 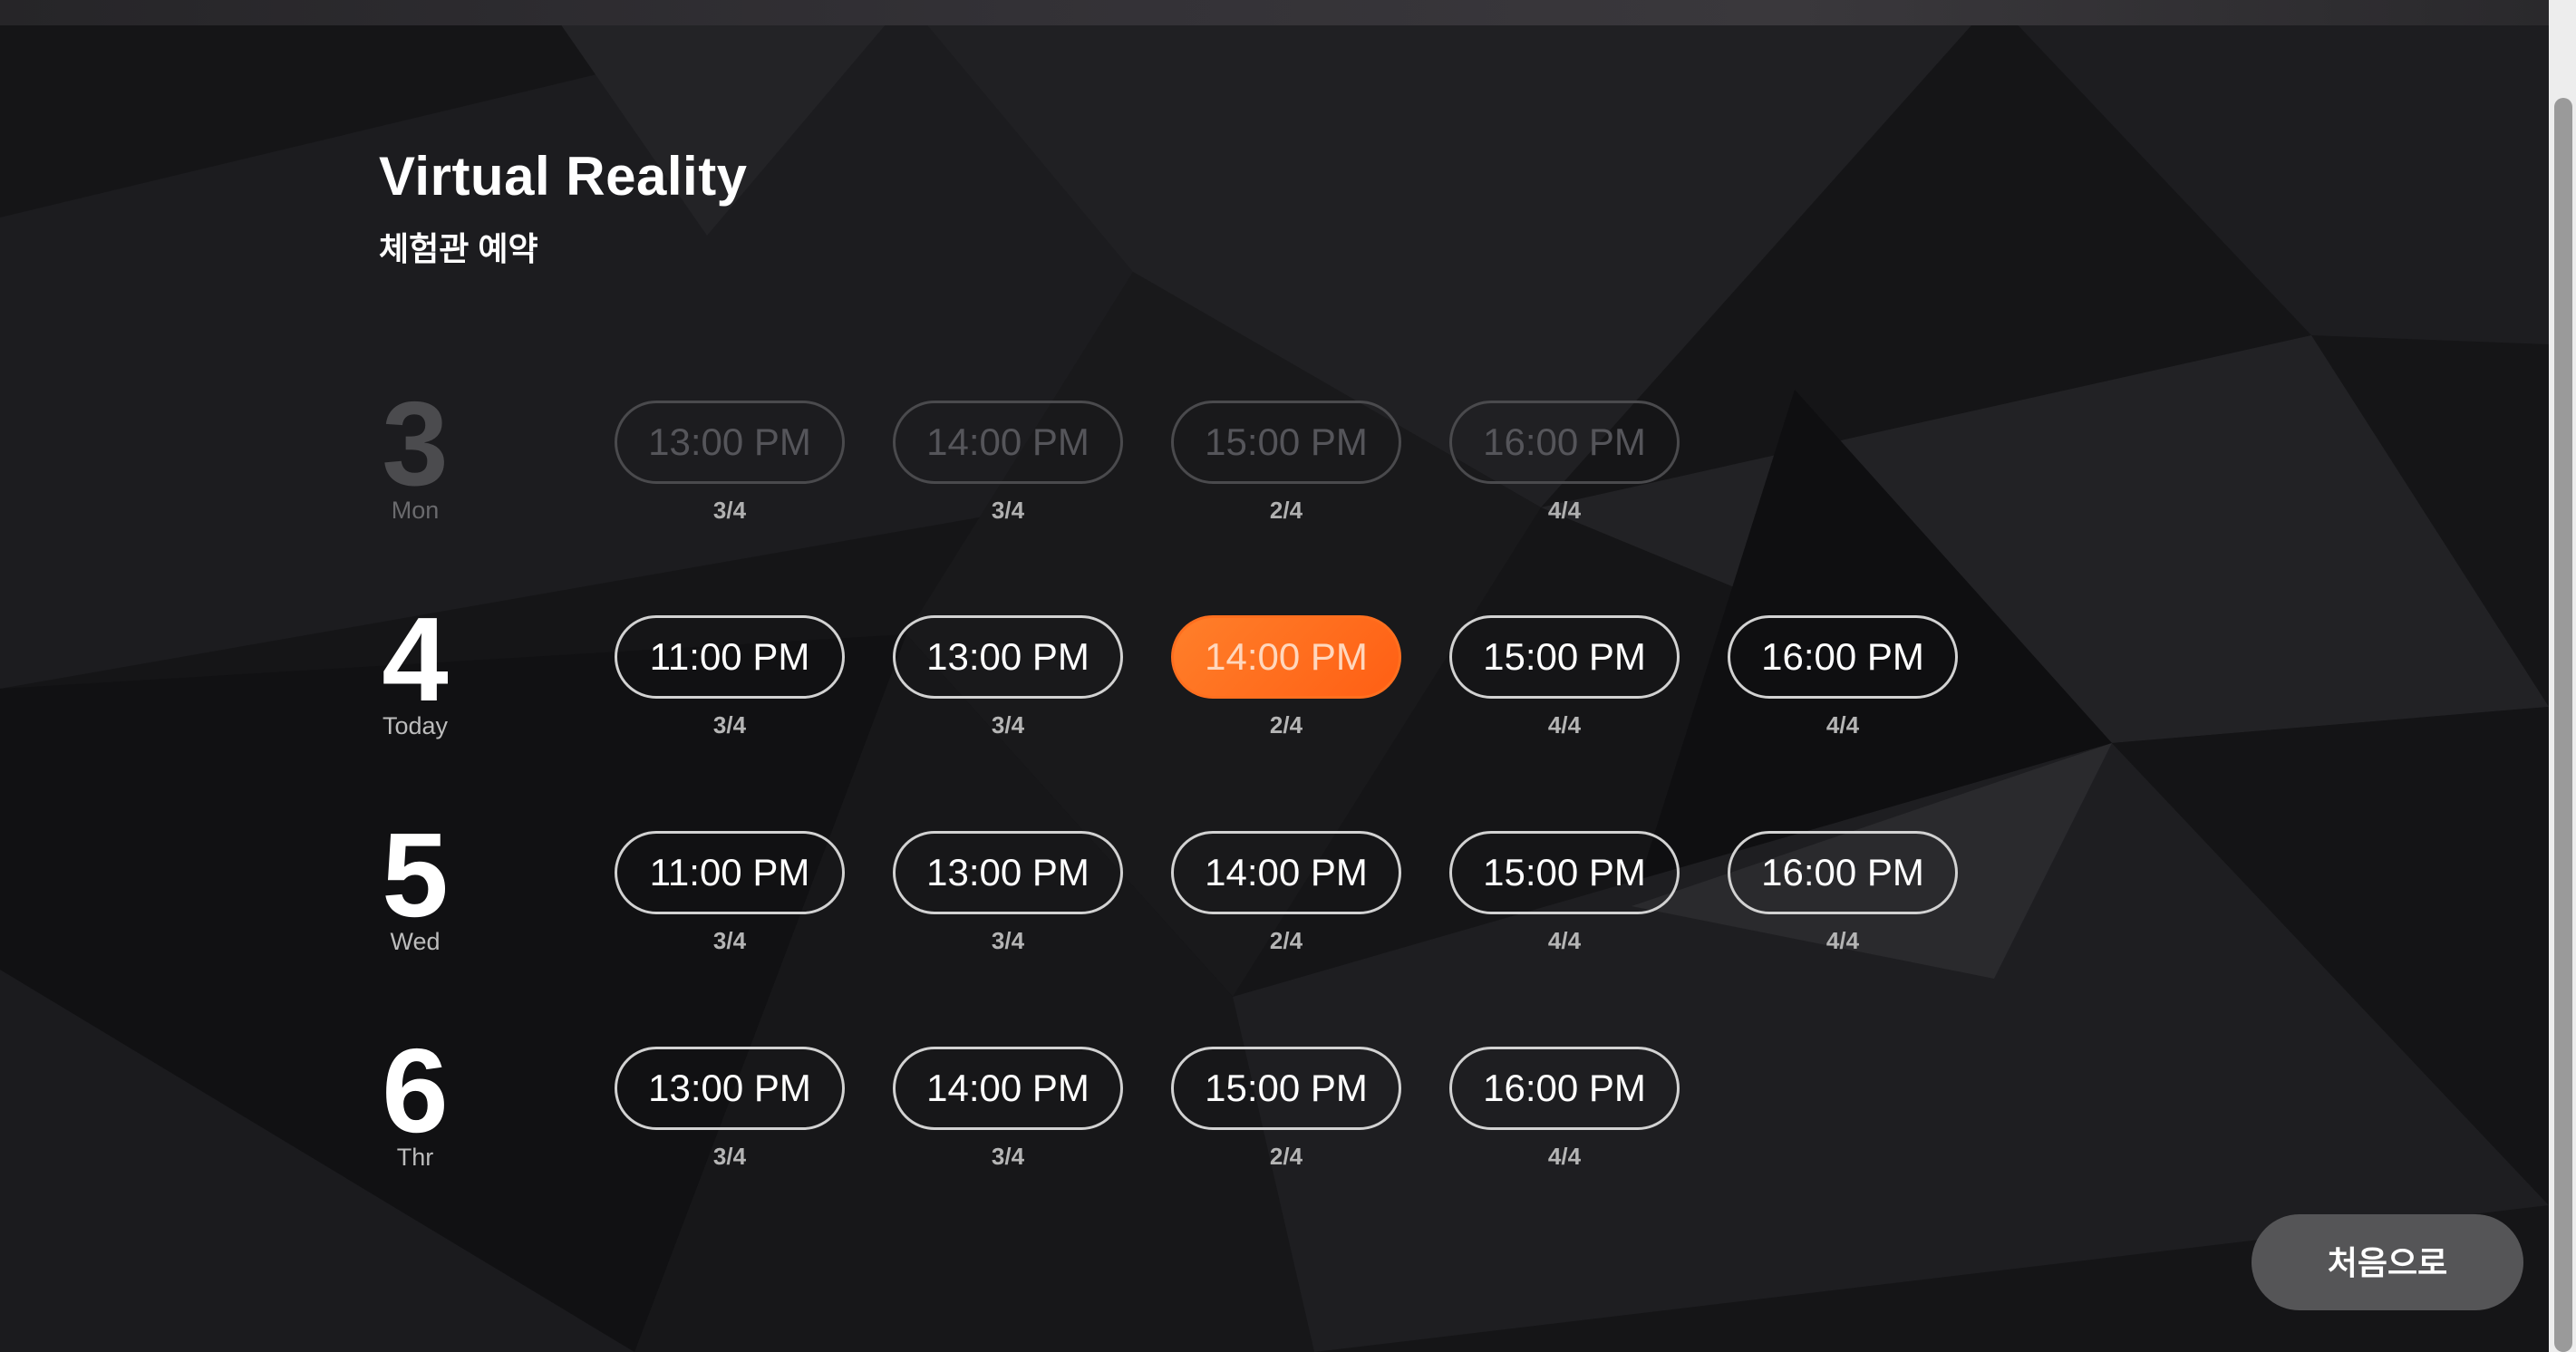 What do you see at coordinates (415, 875) in the screenshot?
I see `date-number: 5` at bounding box center [415, 875].